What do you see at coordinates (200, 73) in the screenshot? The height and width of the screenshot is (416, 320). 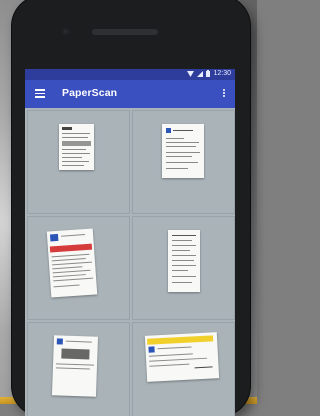 I see `signal-icon` at bounding box center [200, 73].